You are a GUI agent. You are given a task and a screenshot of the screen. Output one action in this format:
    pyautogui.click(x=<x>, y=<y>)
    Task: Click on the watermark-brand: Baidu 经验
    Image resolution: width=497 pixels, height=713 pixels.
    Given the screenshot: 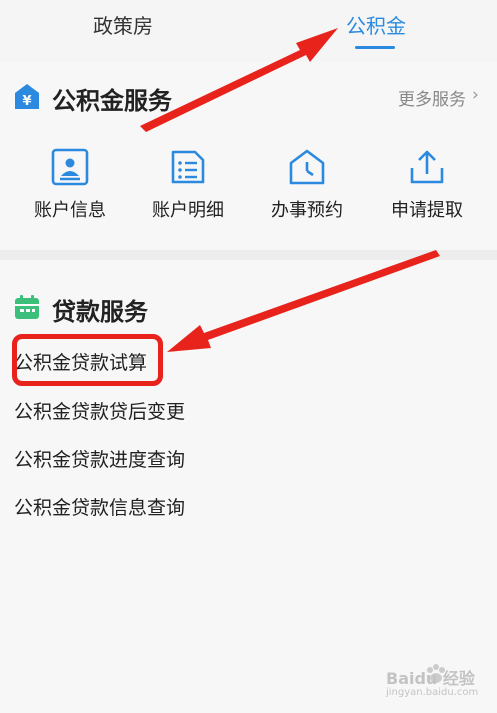 What is the action you would take?
    pyautogui.click(x=430, y=678)
    